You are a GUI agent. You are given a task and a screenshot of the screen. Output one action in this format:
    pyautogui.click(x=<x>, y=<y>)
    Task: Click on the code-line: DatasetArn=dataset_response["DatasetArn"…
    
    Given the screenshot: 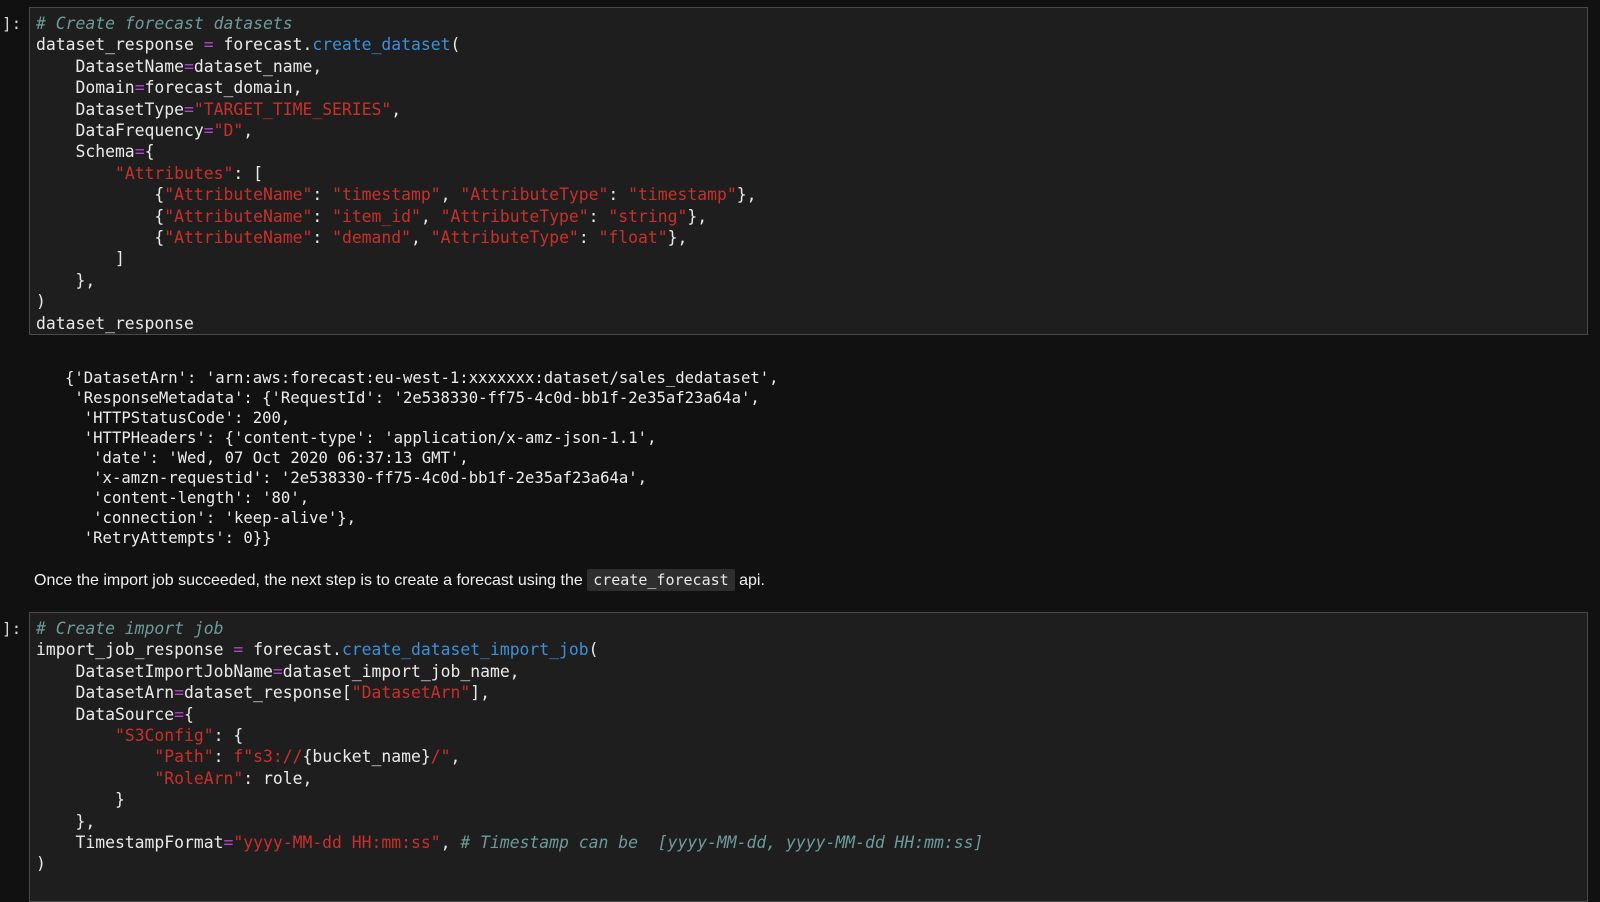 What is the action you would take?
    pyautogui.click(x=263, y=692)
    